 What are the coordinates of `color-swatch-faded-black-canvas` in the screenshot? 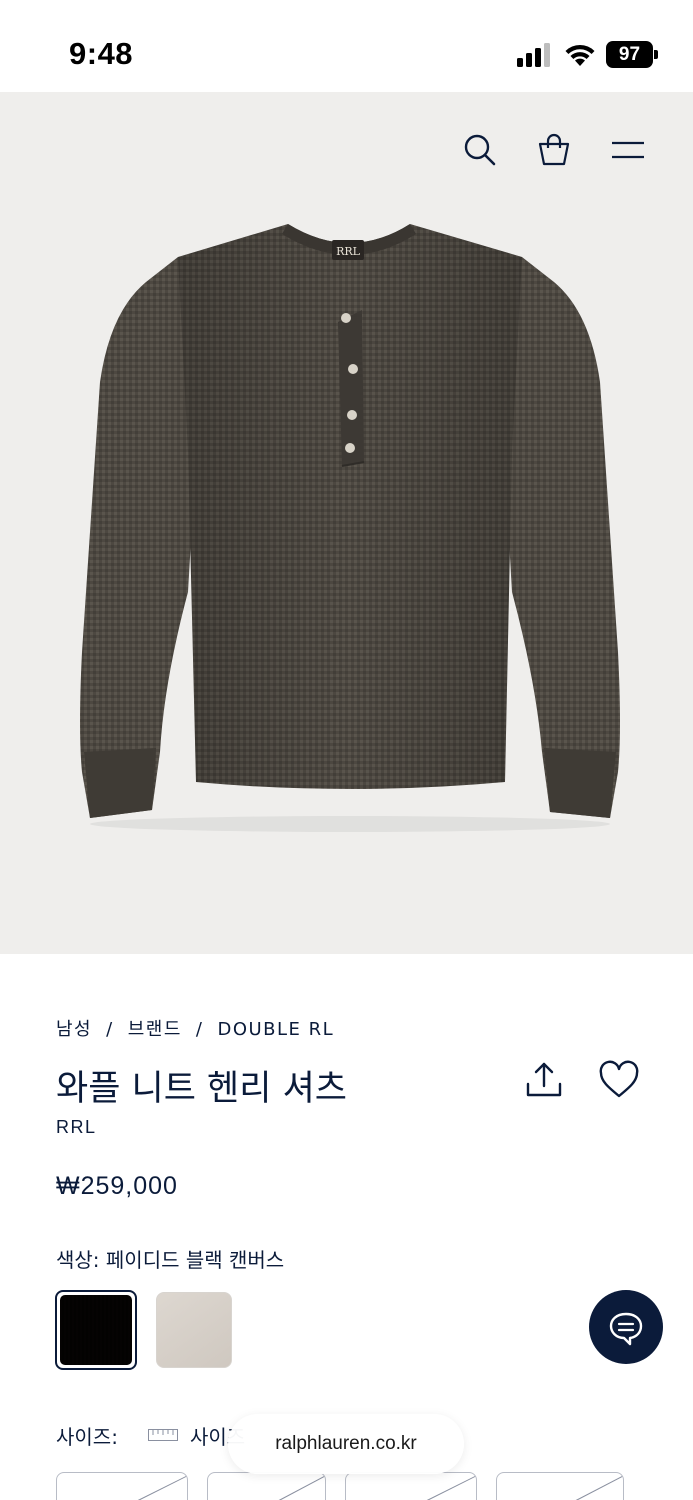 It's located at (96, 1330).